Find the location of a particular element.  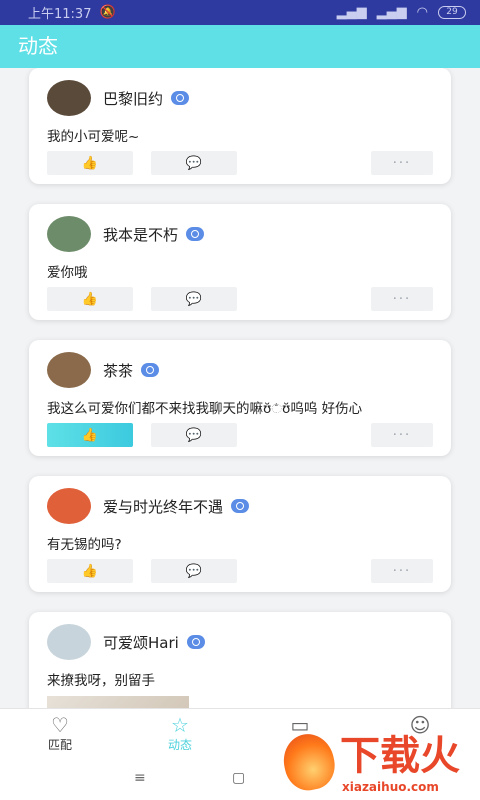

post-author: 爱与时光终年不遇 is located at coordinates (148, 506).